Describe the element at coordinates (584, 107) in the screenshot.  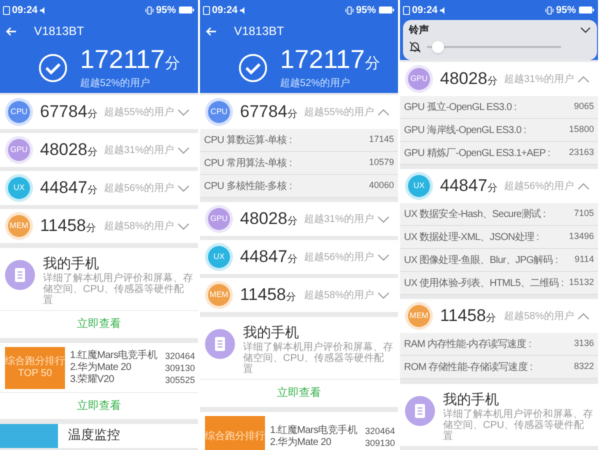
I see `detail-value: 9065` at that location.